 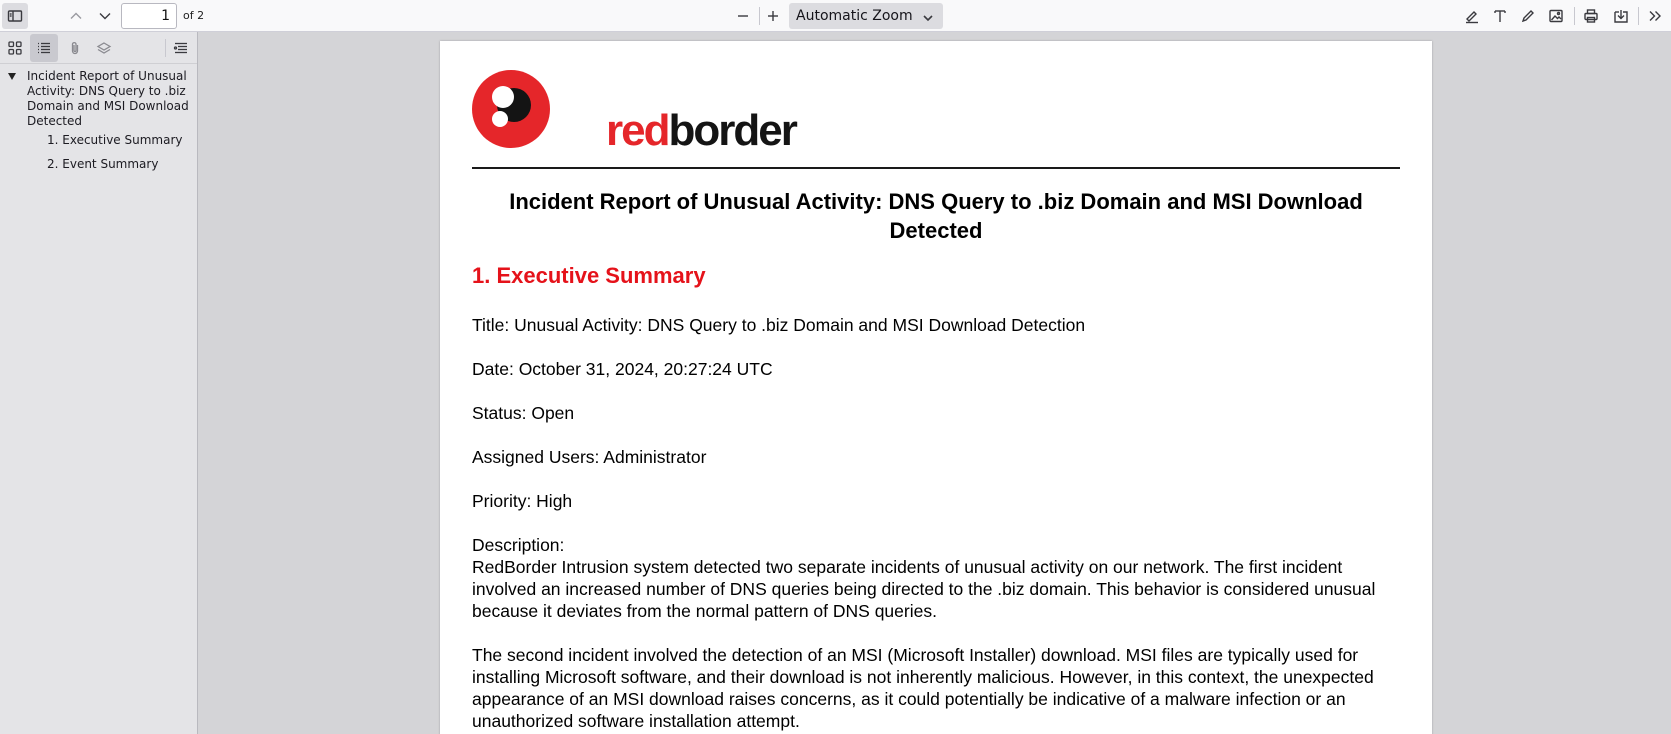 What do you see at coordinates (15, 48) in the screenshot?
I see `thumbnails-icon` at bounding box center [15, 48].